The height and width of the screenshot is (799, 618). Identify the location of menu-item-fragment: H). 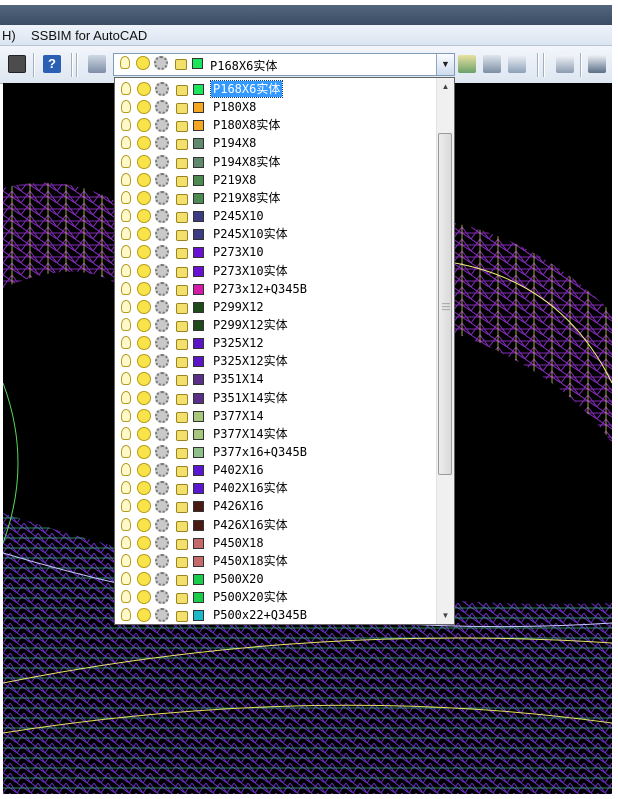
(9, 35).